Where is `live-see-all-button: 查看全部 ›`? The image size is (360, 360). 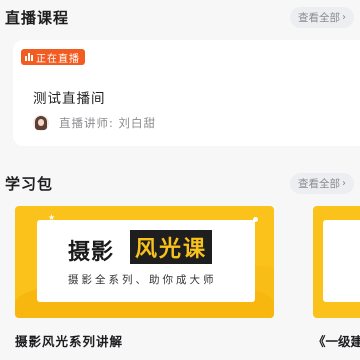 live-see-all-button: 查看全部 › is located at coordinates (322, 17).